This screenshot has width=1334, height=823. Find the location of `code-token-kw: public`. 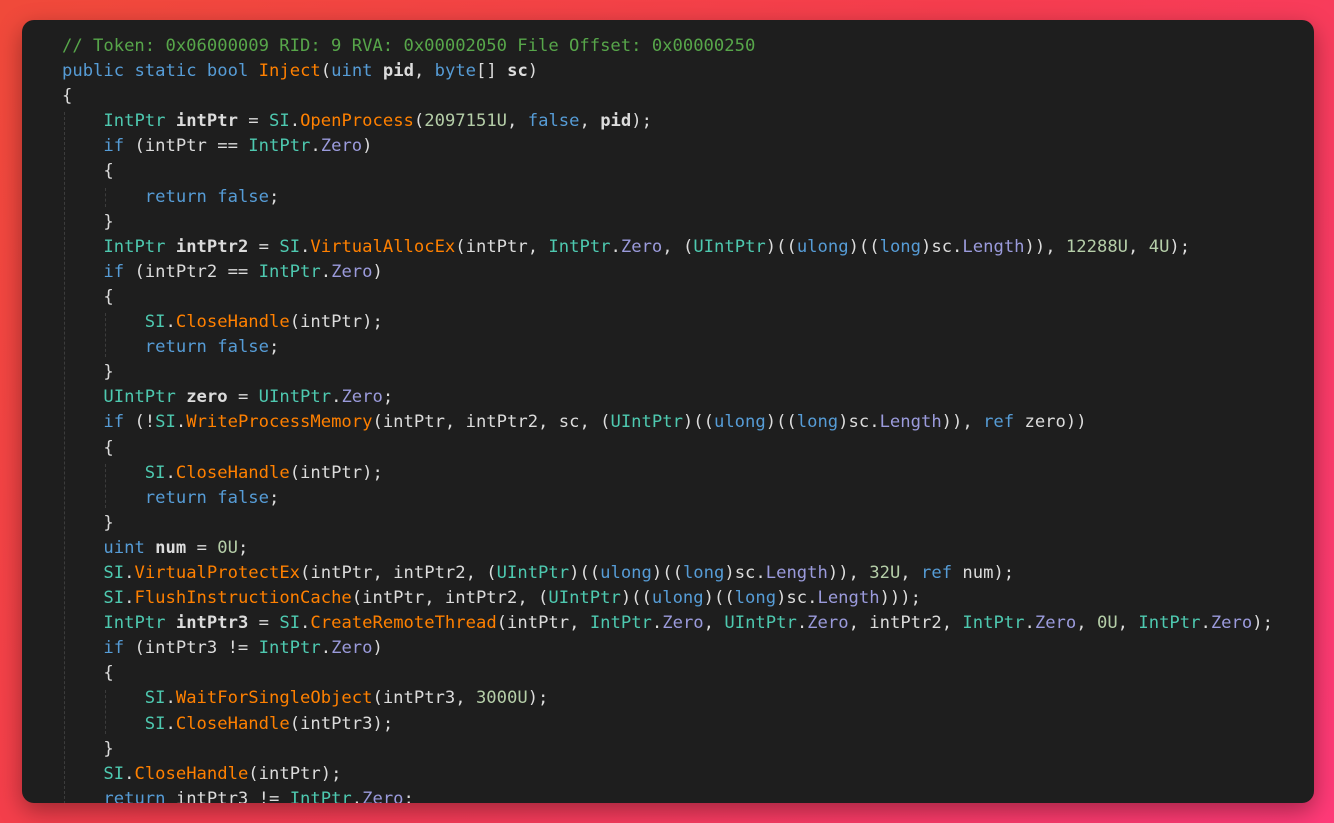

code-token-kw: public is located at coordinates (93, 71).